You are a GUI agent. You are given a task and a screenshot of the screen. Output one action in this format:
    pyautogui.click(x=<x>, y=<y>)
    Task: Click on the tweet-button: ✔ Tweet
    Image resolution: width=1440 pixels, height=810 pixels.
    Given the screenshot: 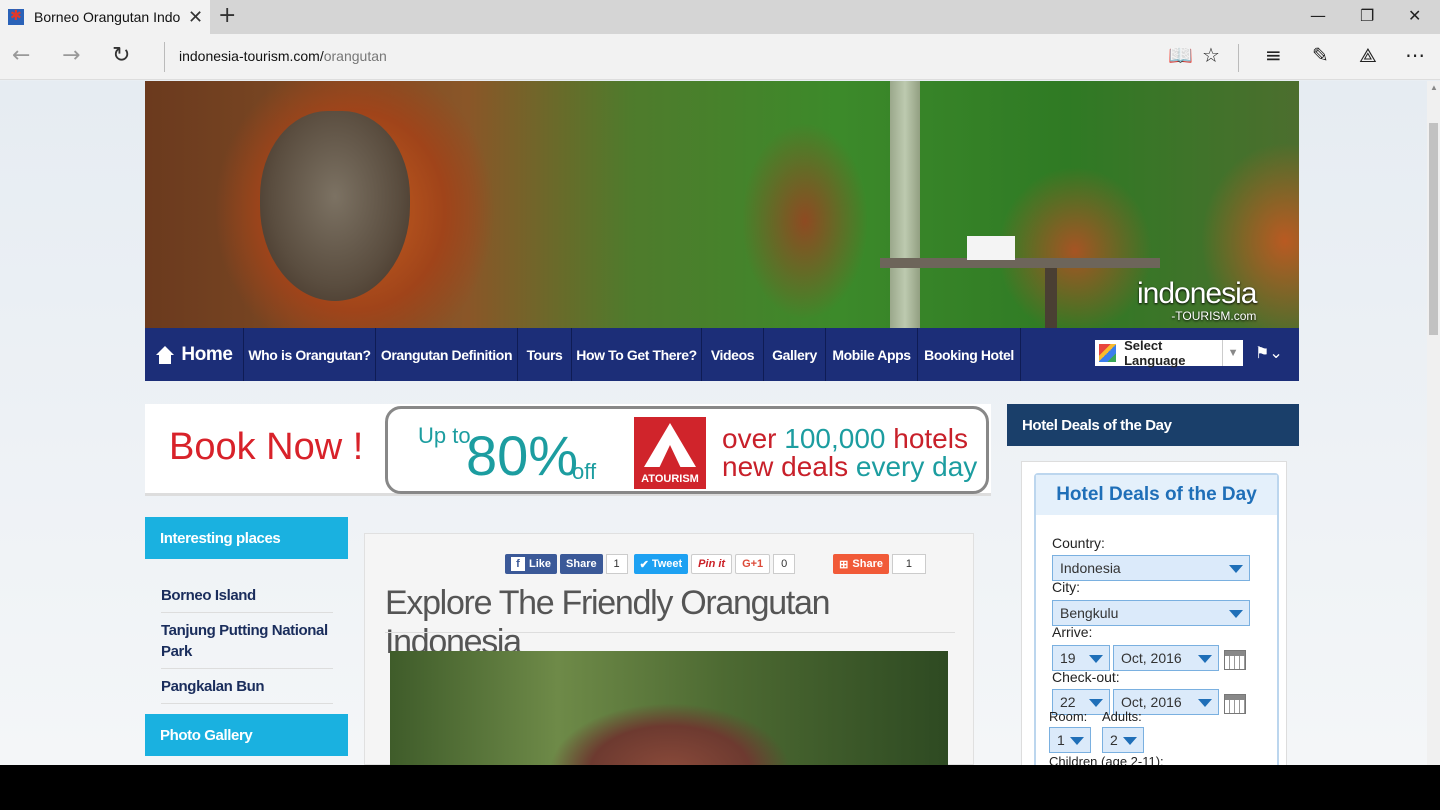 What is the action you would take?
    pyautogui.click(x=661, y=564)
    